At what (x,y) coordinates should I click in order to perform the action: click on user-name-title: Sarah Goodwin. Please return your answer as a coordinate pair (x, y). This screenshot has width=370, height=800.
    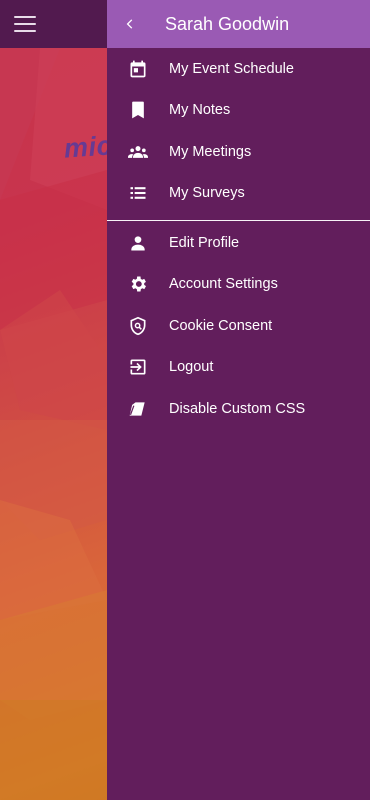
    Looking at the image, I should click on (227, 23).